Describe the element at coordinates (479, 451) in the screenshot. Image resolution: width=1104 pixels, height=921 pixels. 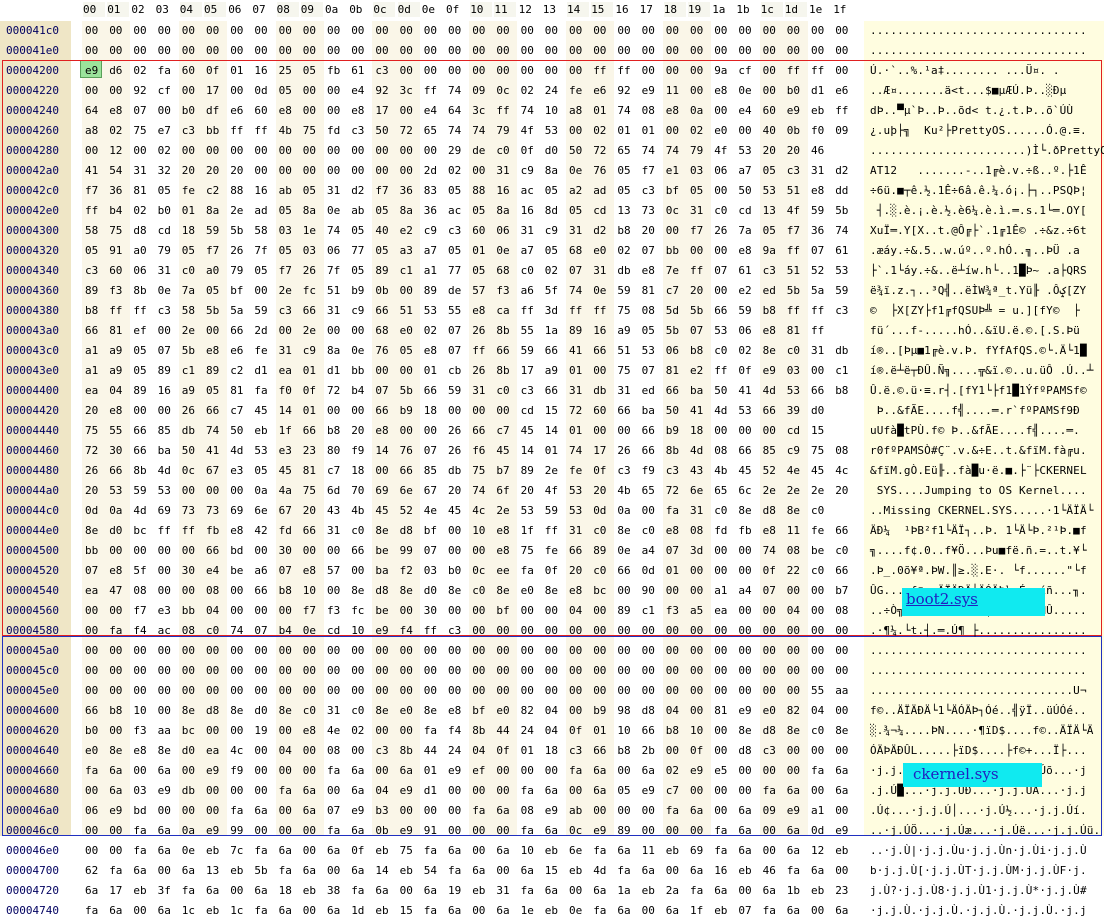
I see `hex-byte: f6` at that location.